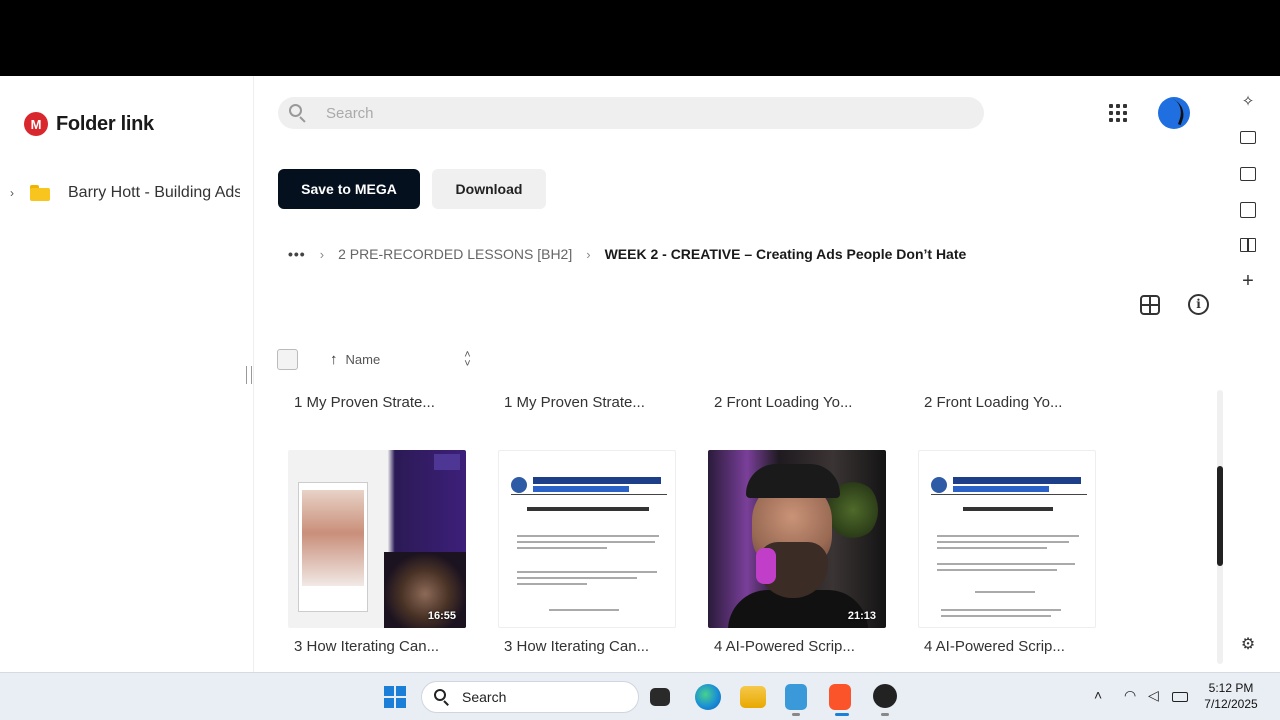  What do you see at coordinates (660, 697) in the screenshot?
I see `file-manager-icon` at bounding box center [660, 697].